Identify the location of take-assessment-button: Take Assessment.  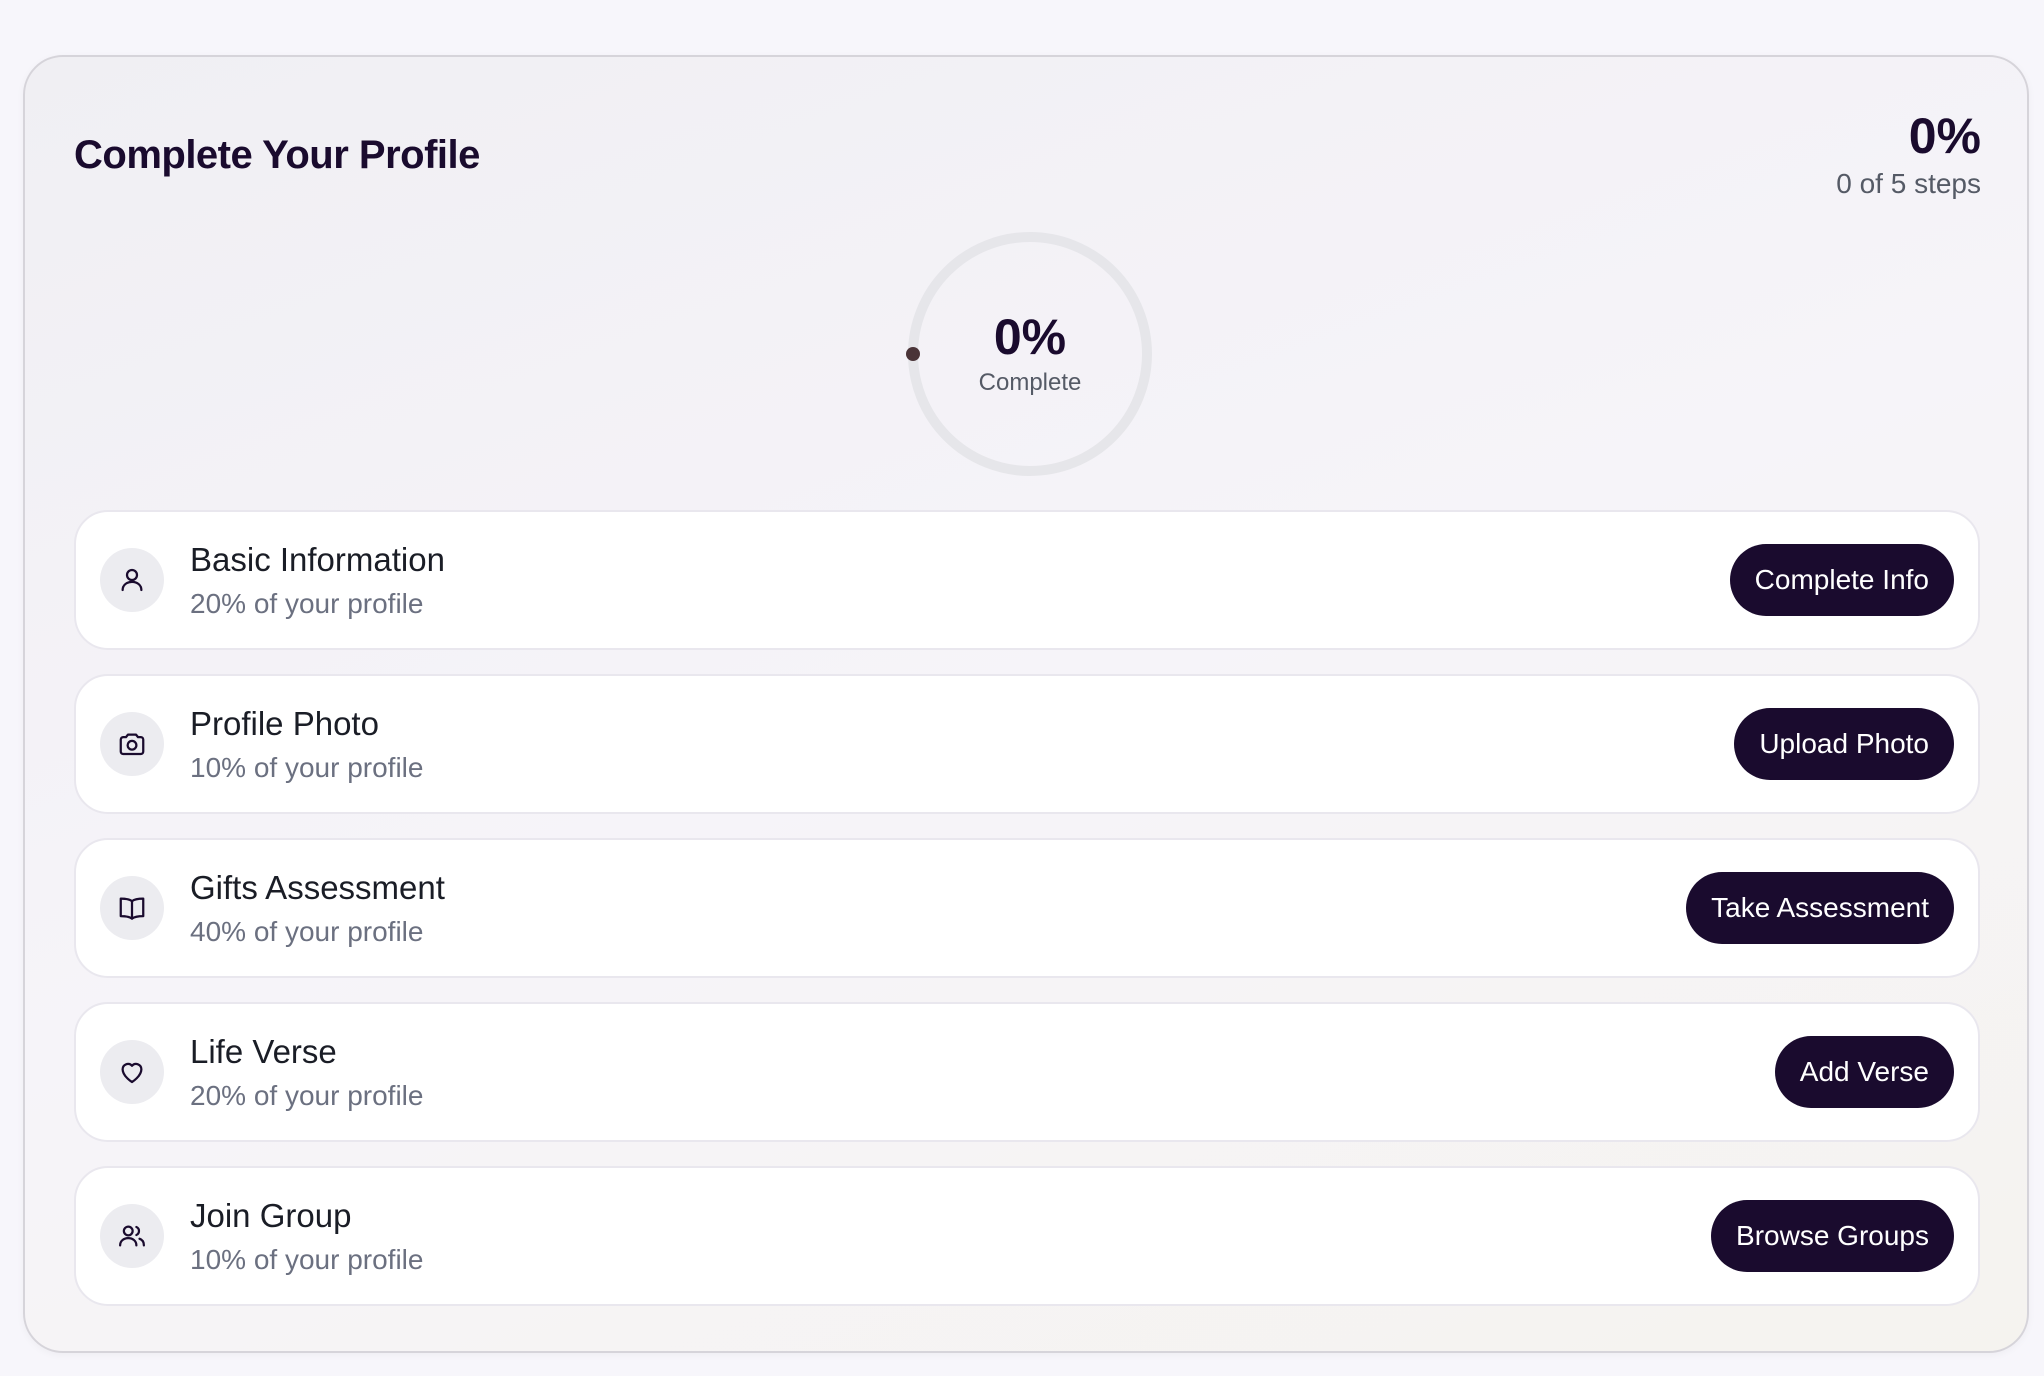
(1820, 908).